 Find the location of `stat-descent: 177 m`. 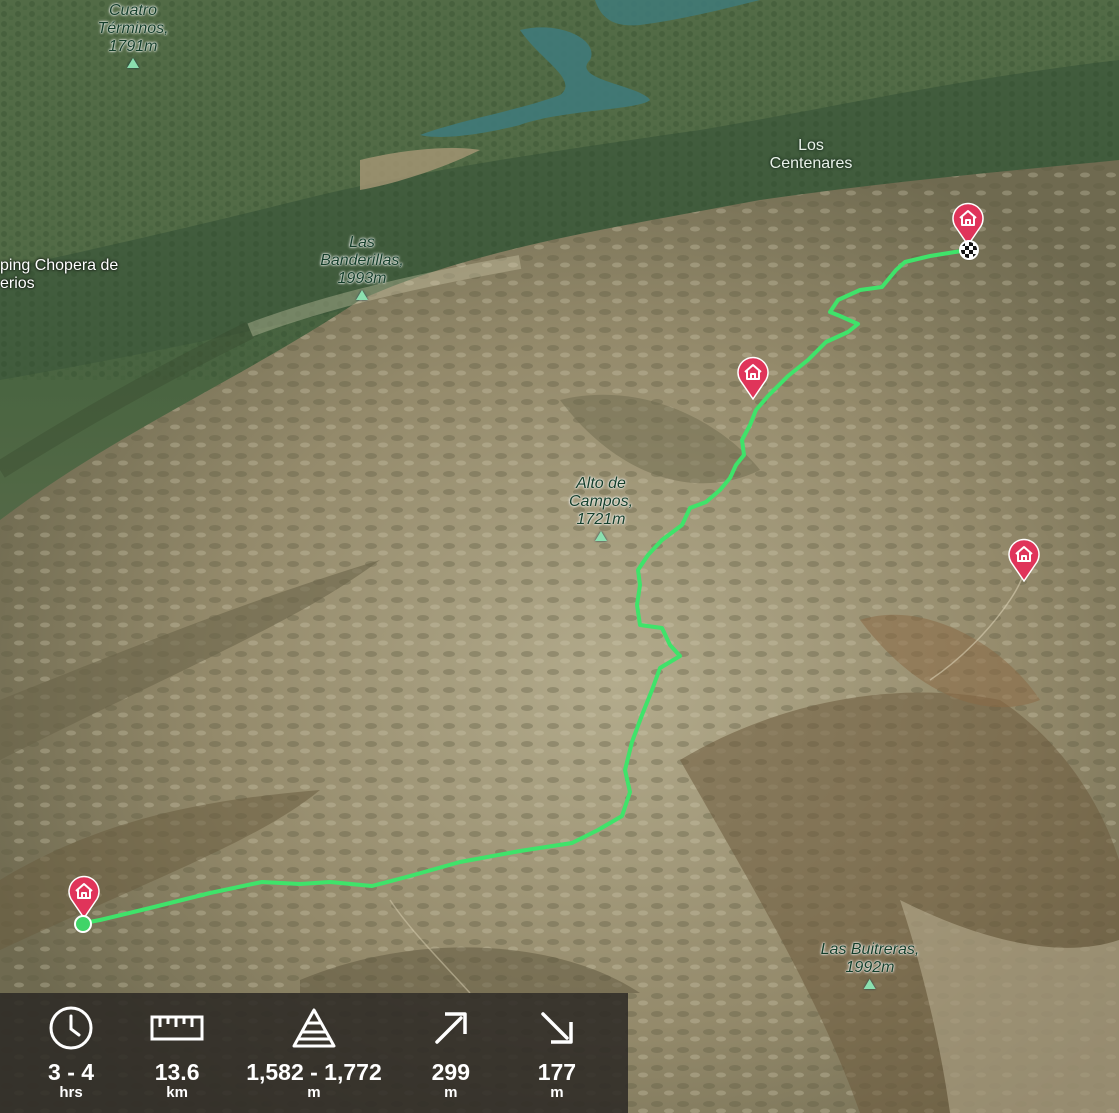

stat-descent: 177 m is located at coordinates (557, 1051).